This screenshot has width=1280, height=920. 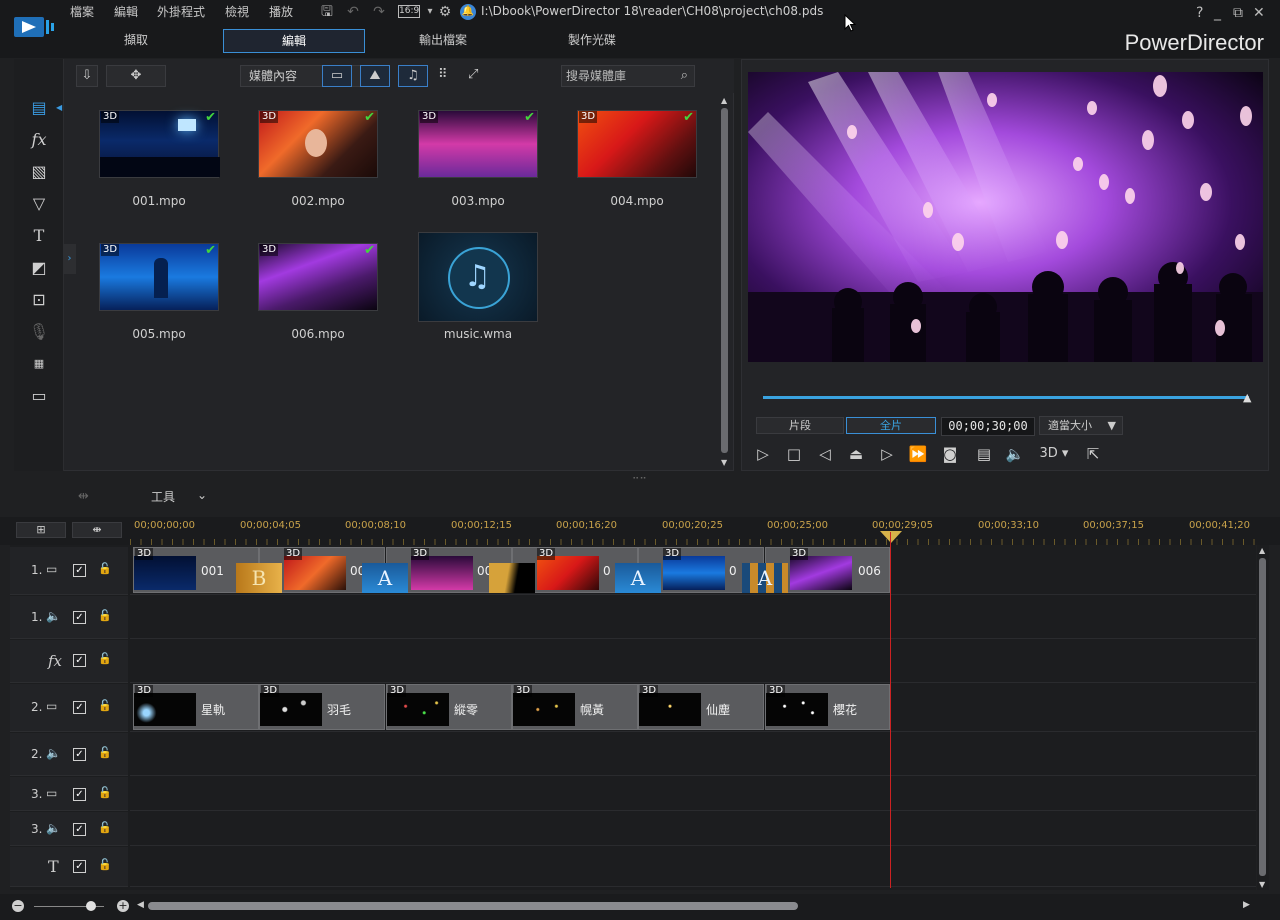 What do you see at coordinates (763, 454) in the screenshot?
I see `play-icon: ▷` at bounding box center [763, 454].